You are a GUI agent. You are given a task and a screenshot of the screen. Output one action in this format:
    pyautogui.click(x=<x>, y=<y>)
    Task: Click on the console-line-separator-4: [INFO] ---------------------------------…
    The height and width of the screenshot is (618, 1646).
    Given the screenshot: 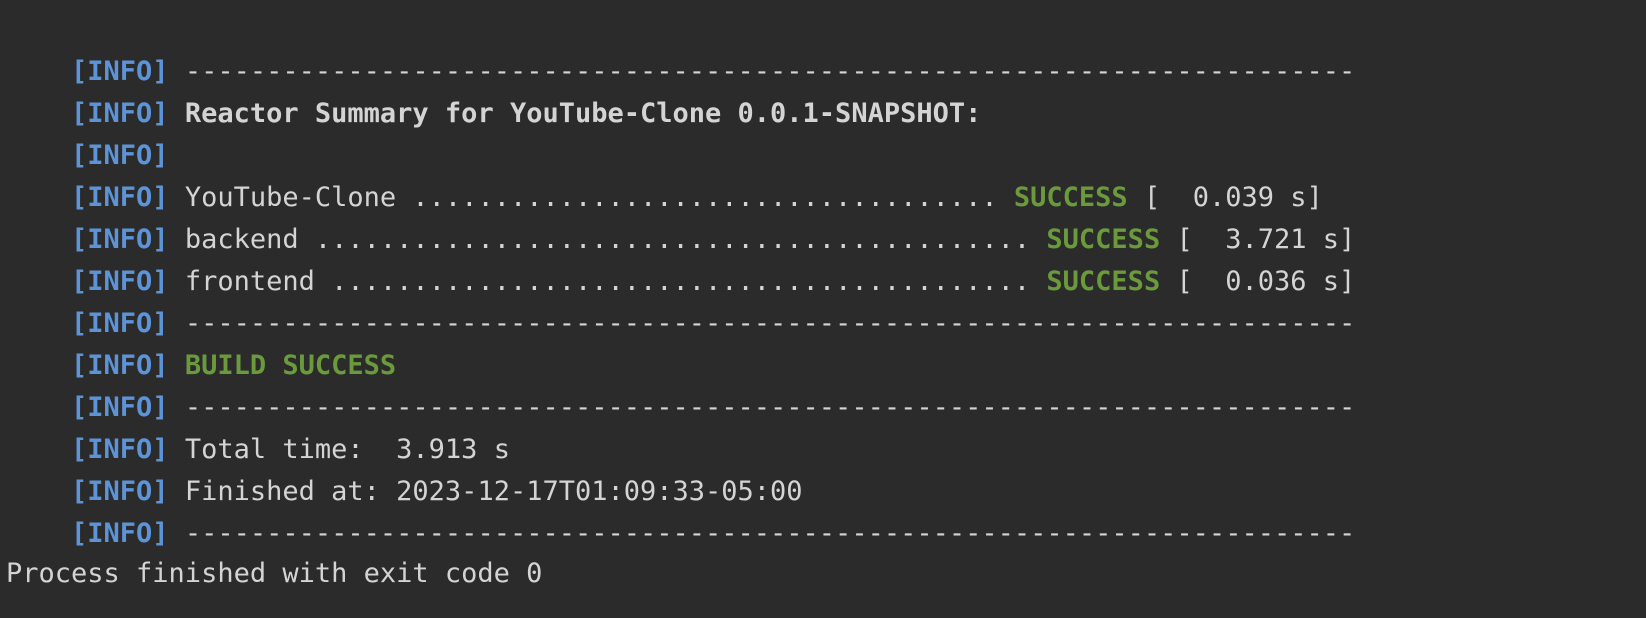 What is the action you would take?
    pyautogui.click(x=680, y=508)
    